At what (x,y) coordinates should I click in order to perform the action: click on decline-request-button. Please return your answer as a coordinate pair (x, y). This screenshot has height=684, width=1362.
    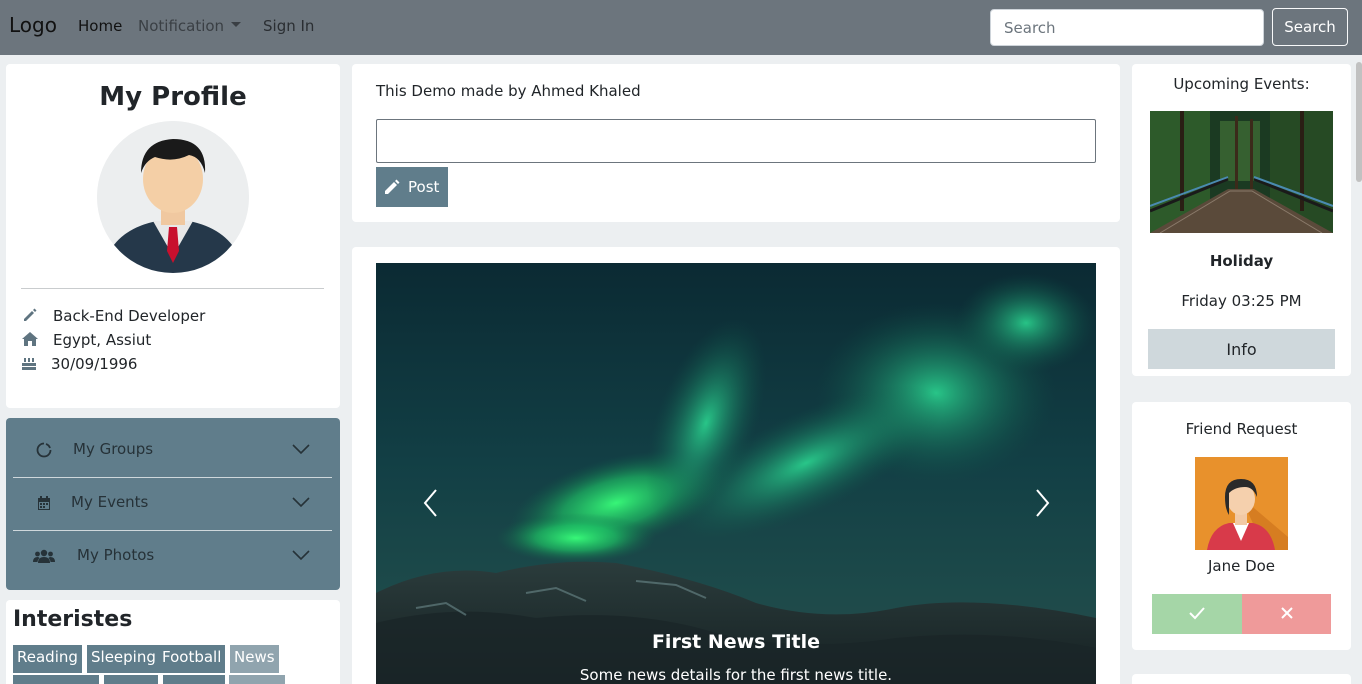
    Looking at the image, I should click on (1286, 614).